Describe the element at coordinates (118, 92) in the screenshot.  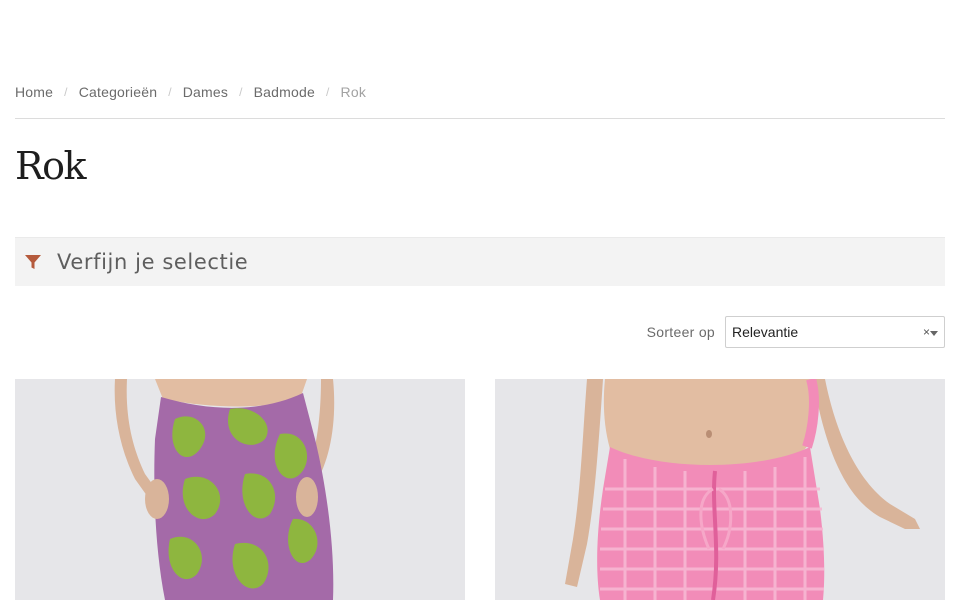
I see `breadcrumb-categories: Categorieën` at that location.